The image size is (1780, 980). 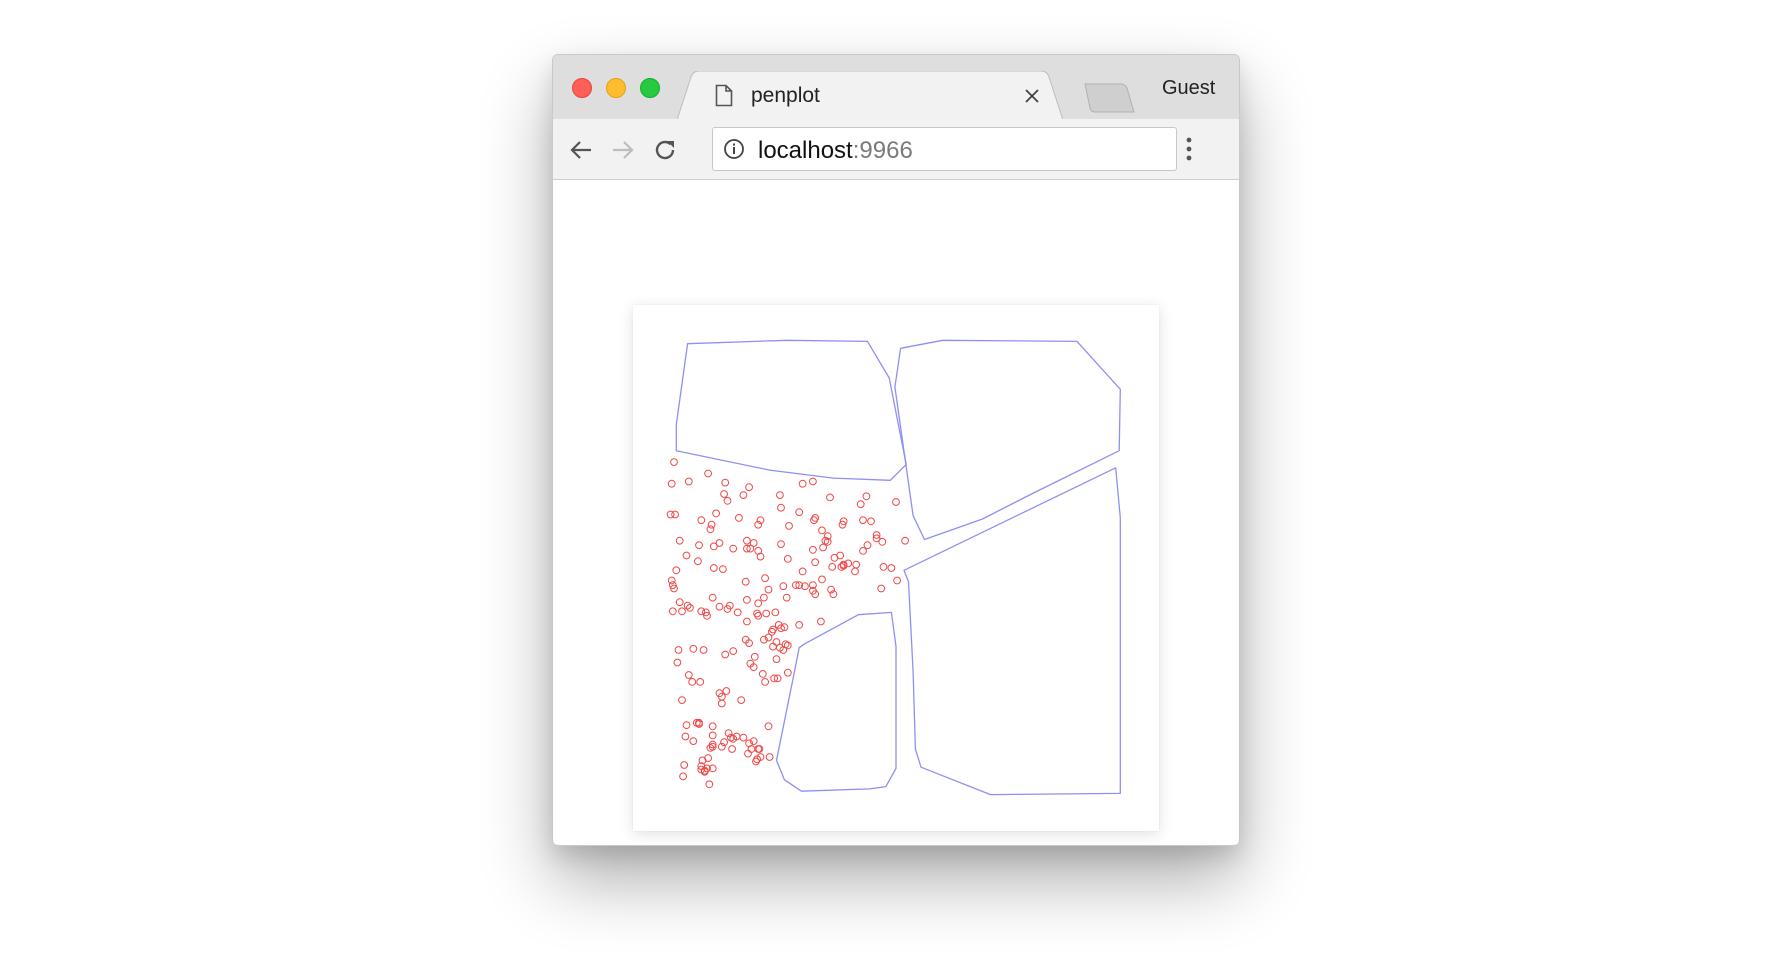 I want to click on plot-svg, so click(x=893, y=567).